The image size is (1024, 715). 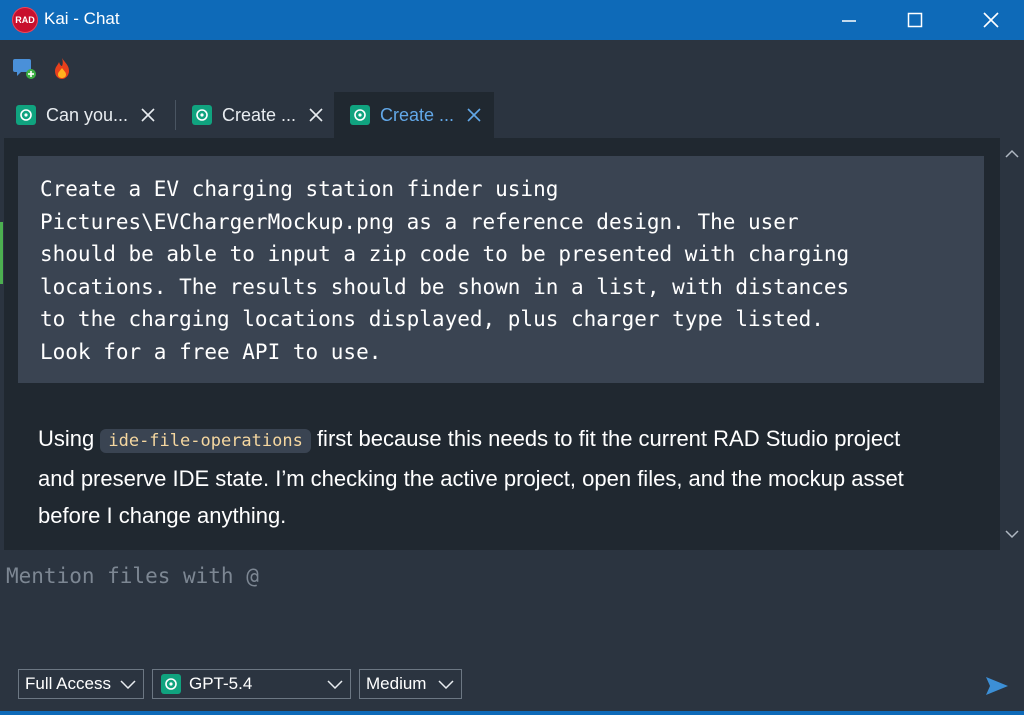 I want to click on access-select: Full Access, so click(x=81, y=684).